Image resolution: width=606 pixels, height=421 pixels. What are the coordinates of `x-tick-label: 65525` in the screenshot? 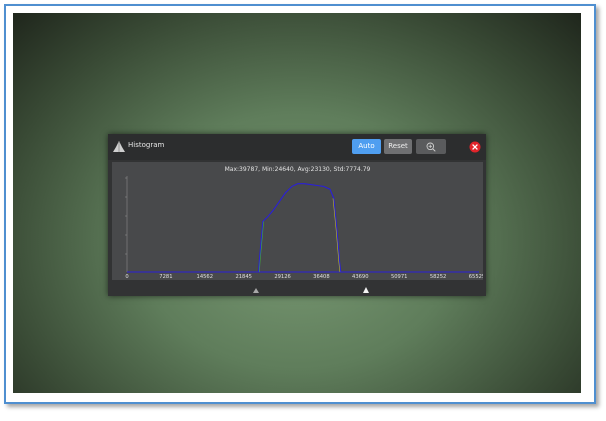 It's located at (476, 277).